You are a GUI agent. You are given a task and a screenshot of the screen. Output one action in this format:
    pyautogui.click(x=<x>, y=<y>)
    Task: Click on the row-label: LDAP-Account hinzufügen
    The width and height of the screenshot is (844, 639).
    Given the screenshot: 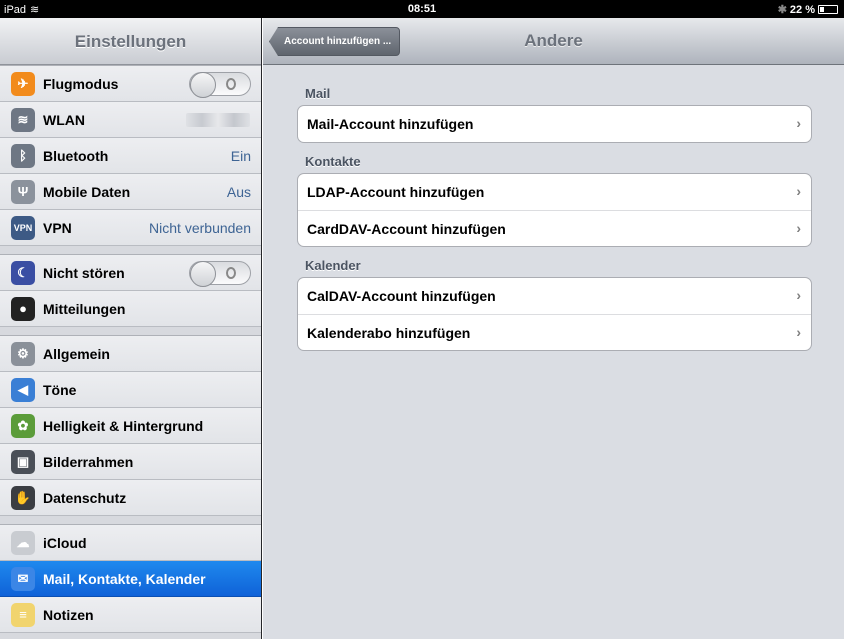 What is the action you would take?
    pyautogui.click(x=396, y=192)
    